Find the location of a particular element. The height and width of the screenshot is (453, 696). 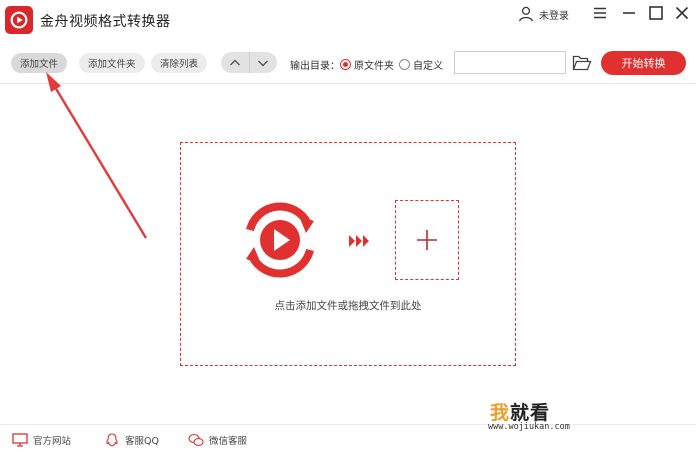

browse-folder-button is located at coordinates (582, 63).